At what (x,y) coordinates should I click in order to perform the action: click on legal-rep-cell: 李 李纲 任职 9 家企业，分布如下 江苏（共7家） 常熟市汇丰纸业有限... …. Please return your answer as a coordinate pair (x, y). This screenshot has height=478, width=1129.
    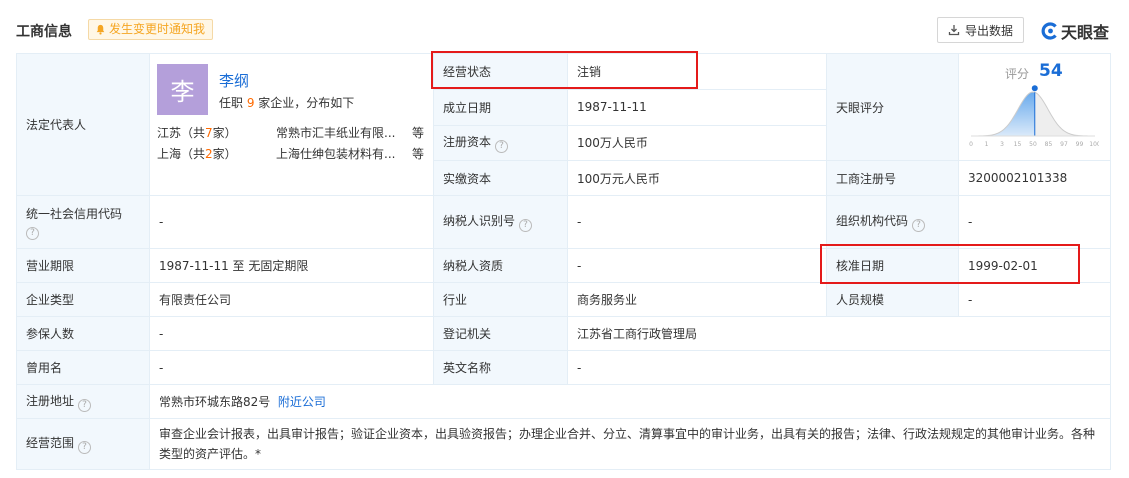
    Looking at the image, I should click on (291, 124).